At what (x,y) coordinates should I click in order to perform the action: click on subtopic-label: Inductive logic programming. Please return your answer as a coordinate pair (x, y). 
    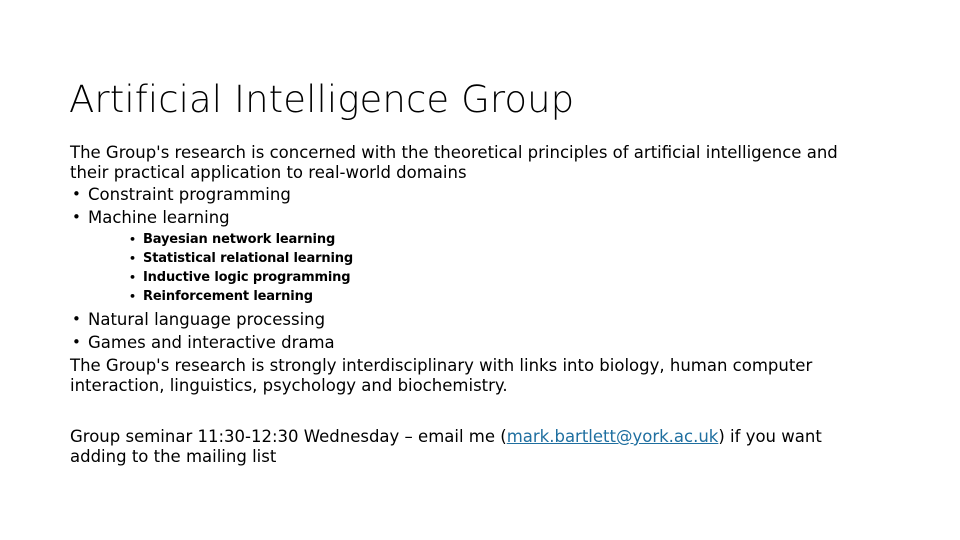
    Looking at the image, I should click on (247, 277).